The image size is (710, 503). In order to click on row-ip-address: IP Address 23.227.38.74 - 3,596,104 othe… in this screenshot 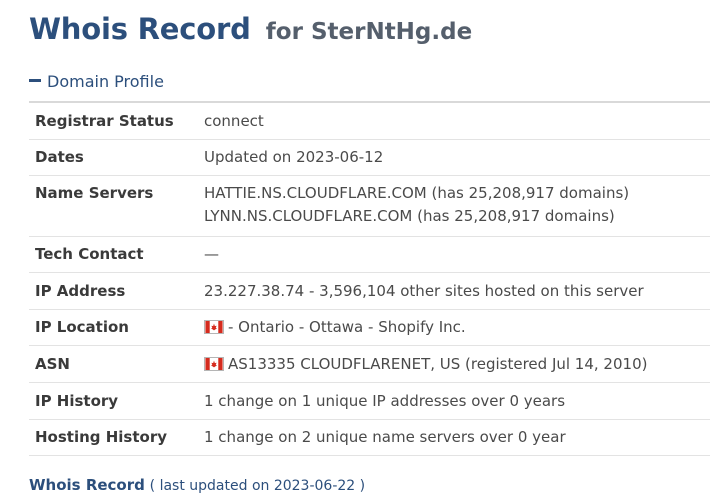, I will do `click(369, 291)`.